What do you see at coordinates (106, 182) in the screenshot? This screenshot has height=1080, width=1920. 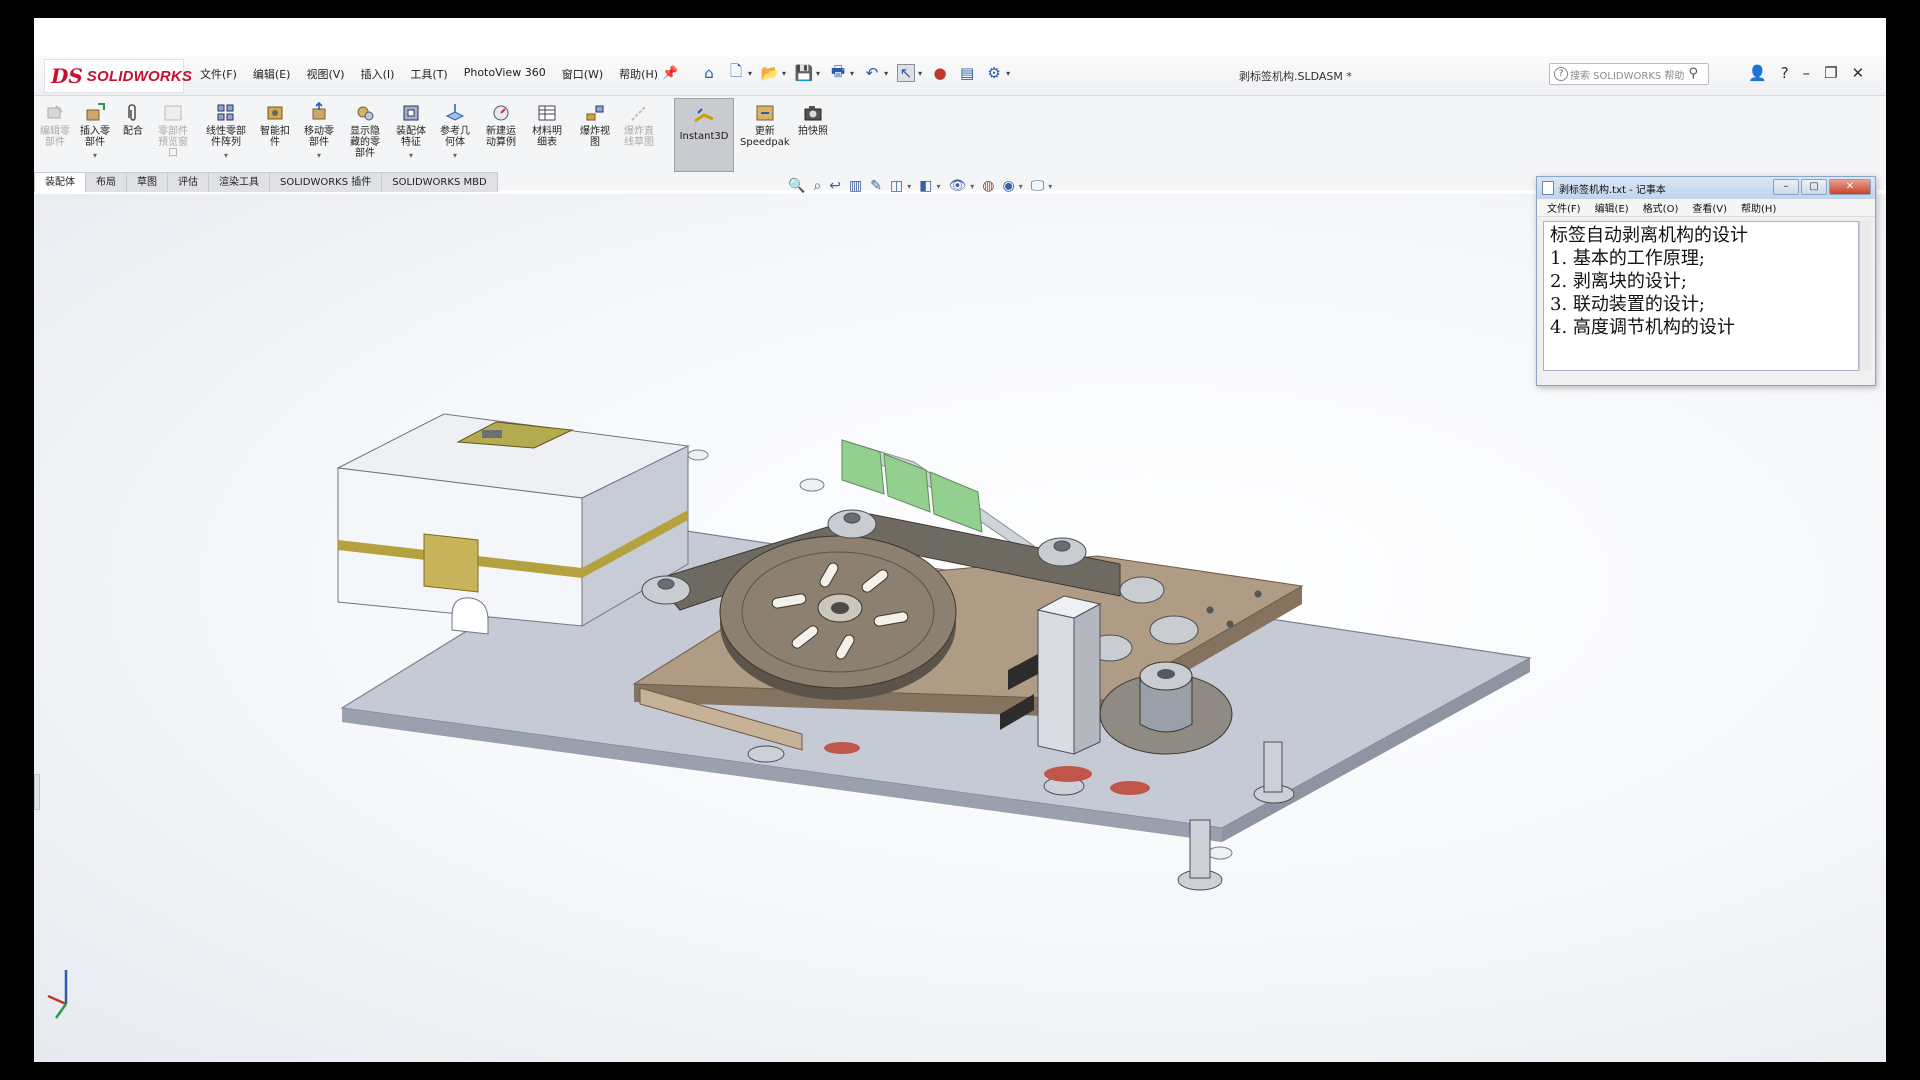 I see `tab-layout: 布局` at bounding box center [106, 182].